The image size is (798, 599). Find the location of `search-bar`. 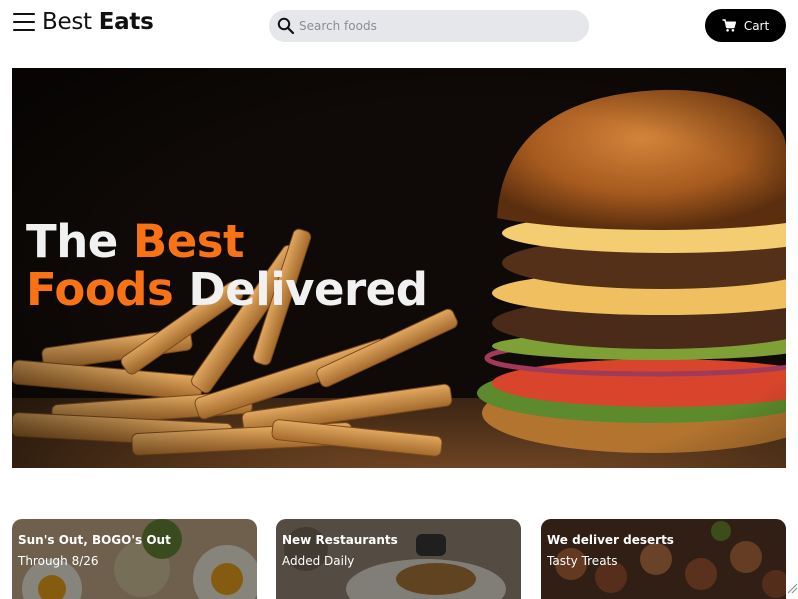

search-bar is located at coordinates (429, 26).